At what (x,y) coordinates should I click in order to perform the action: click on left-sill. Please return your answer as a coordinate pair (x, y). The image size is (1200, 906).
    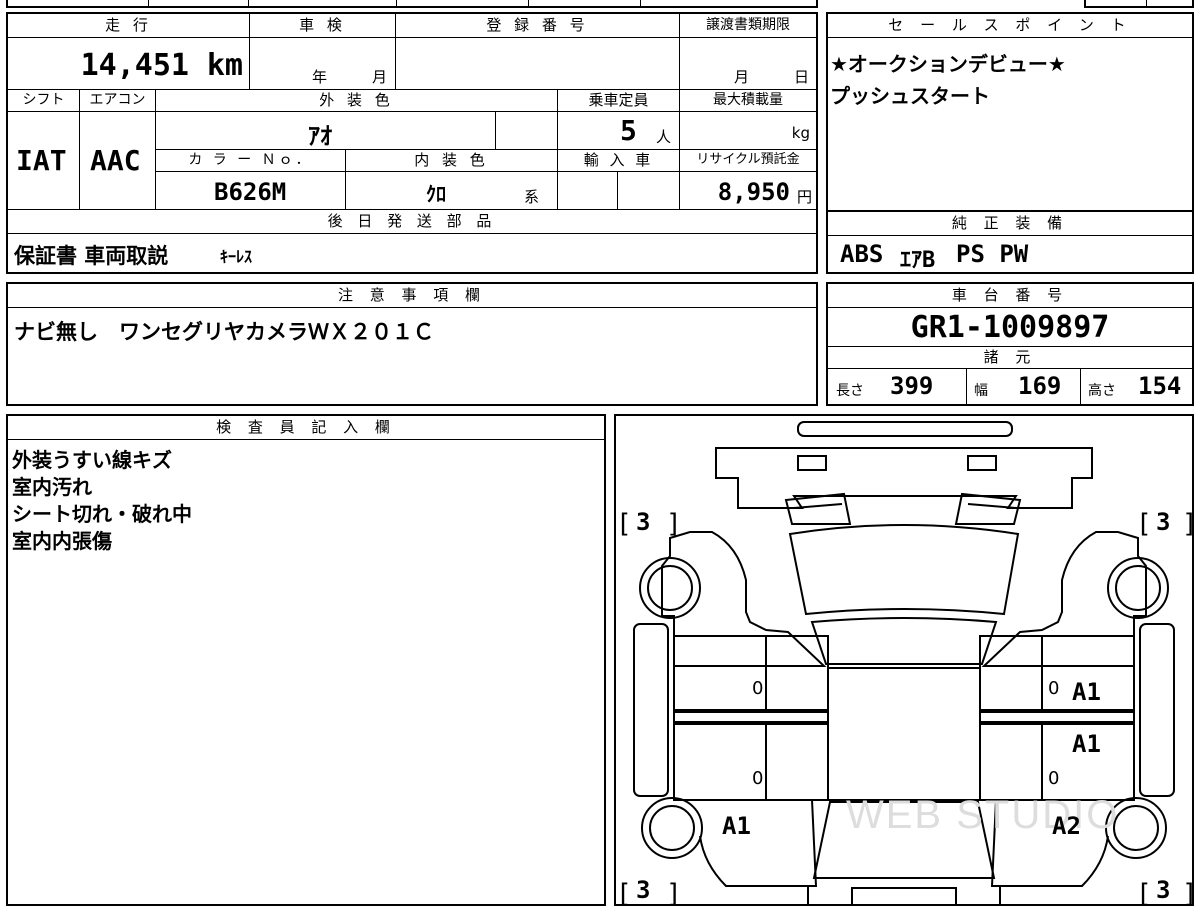
    Looking at the image, I should click on (651, 710).